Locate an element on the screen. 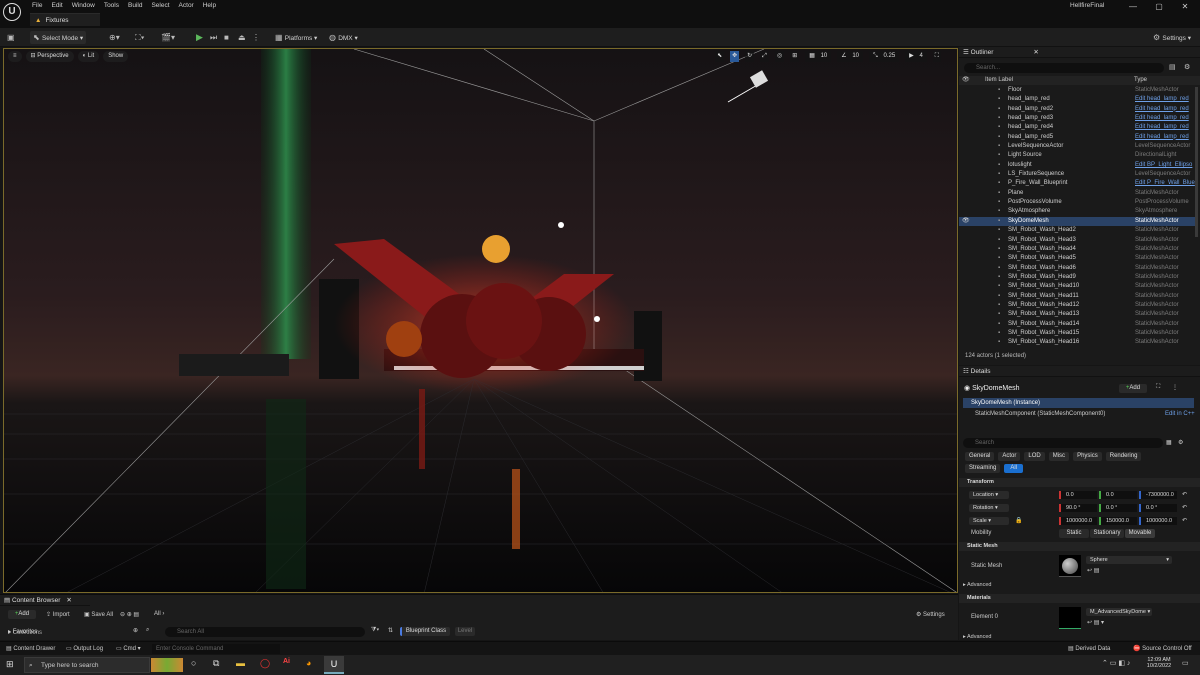 This screenshot has height=675, width=1200. details-search-input: Search is located at coordinates (1063, 443).